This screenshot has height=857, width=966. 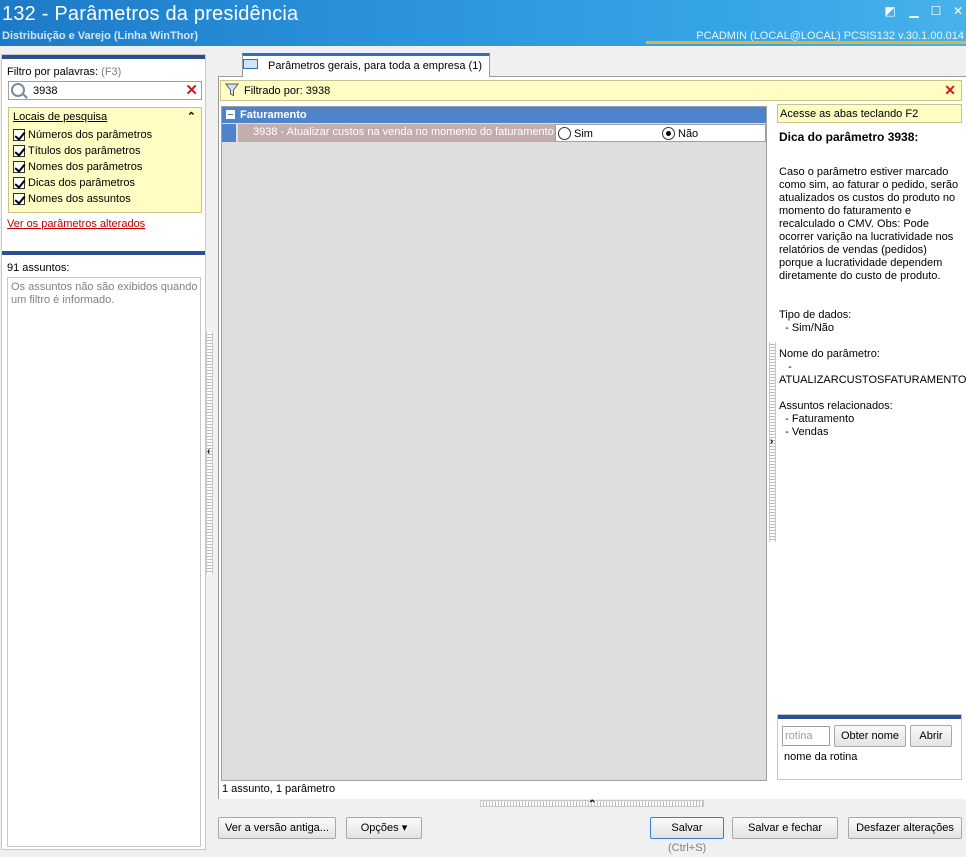 I want to click on rotina-panel: rotina Obter nome Abrir nome da rotina, so click(x=869, y=747).